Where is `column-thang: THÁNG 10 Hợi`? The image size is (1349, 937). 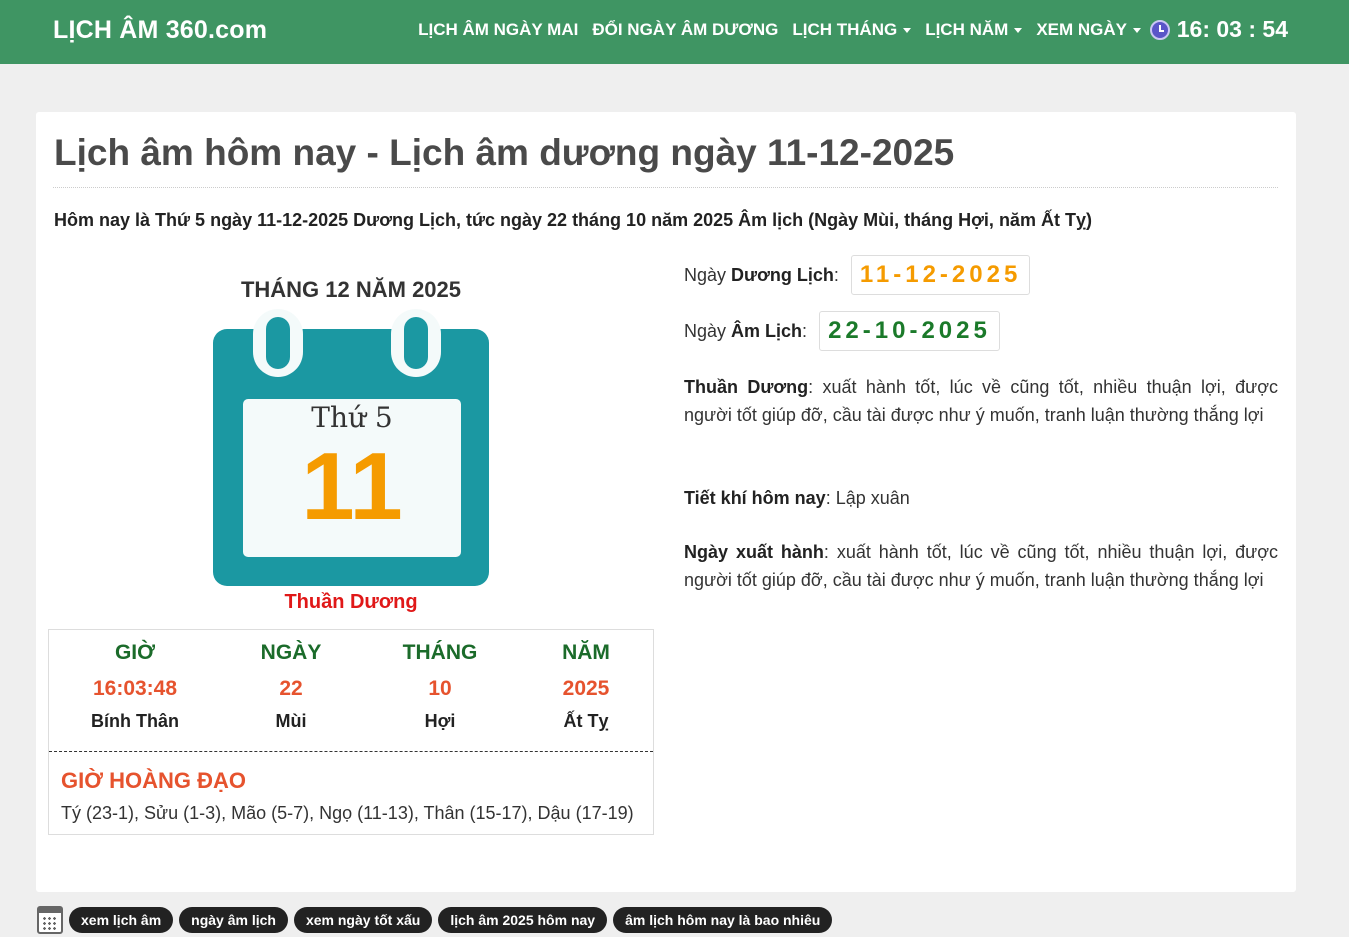
column-thang: THÁNG 10 Hợi is located at coordinates (440, 690).